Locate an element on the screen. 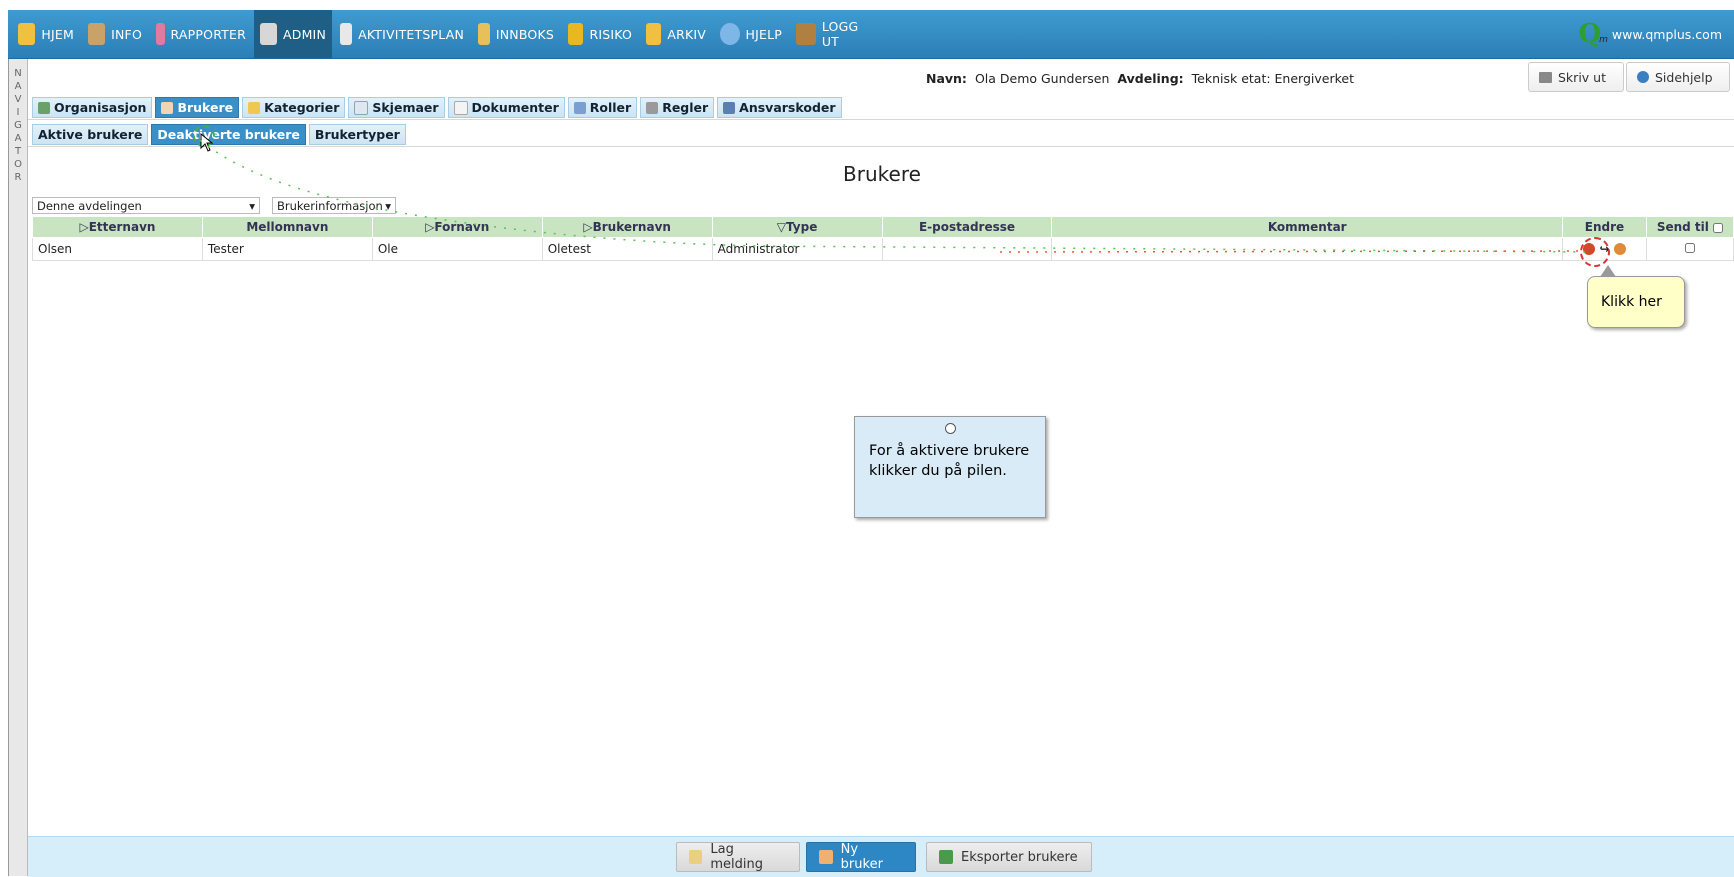  create-message-button: Lag melding is located at coordinates (738, 857).